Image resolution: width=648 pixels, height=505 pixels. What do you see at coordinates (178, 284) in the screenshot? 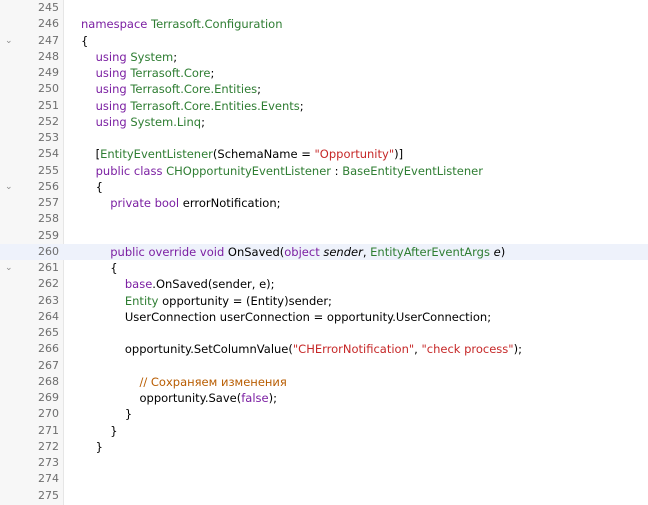
I see `code-text: base.OnSaved(sender, e);` at bounding box center [178, 284].